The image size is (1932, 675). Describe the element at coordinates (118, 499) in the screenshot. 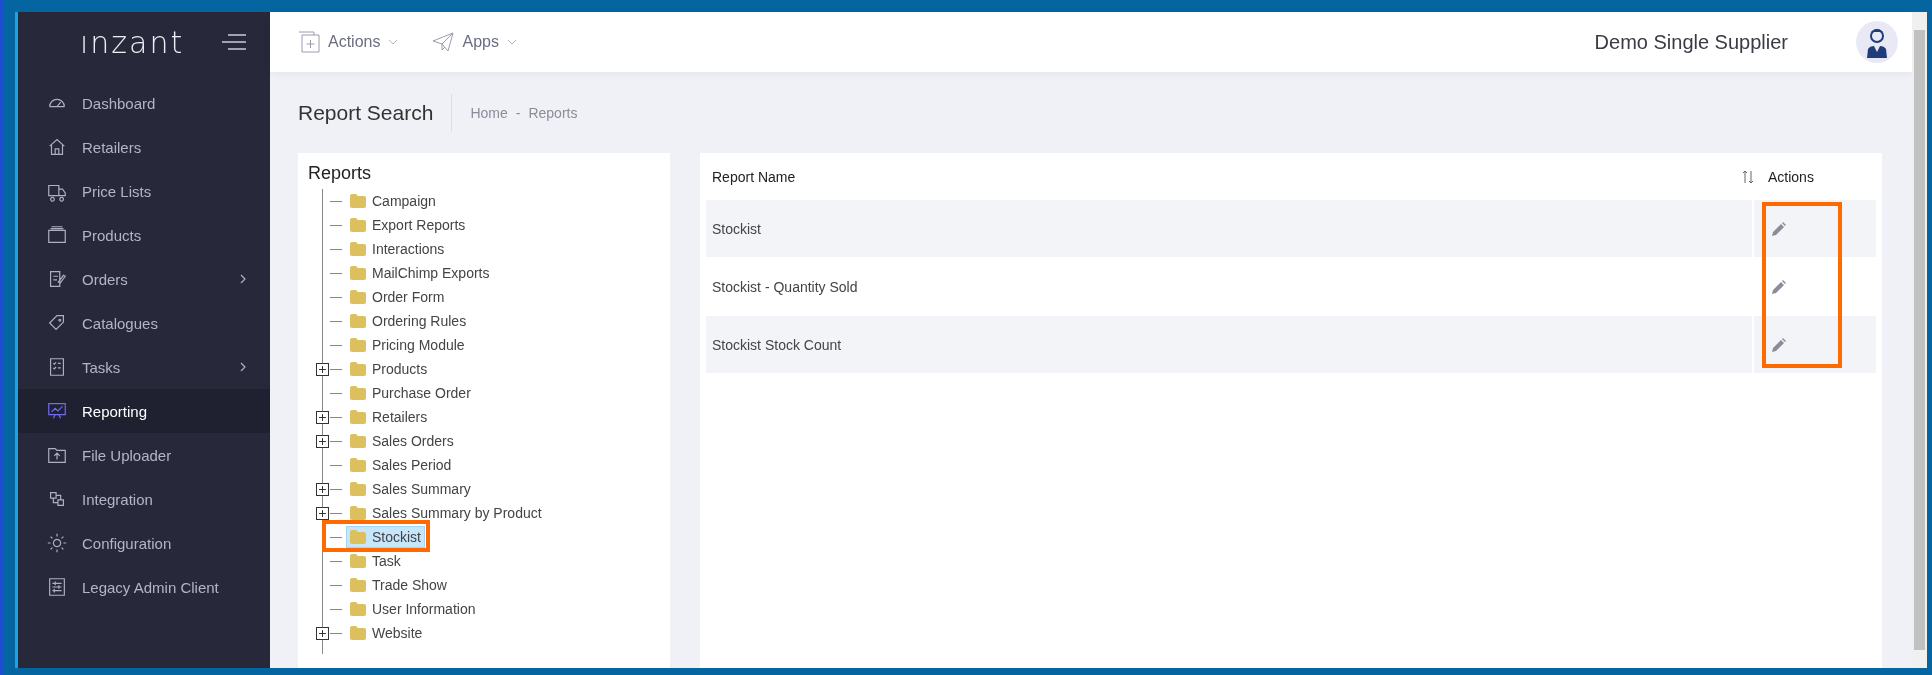

I see `nav-label: Integration` at that location.